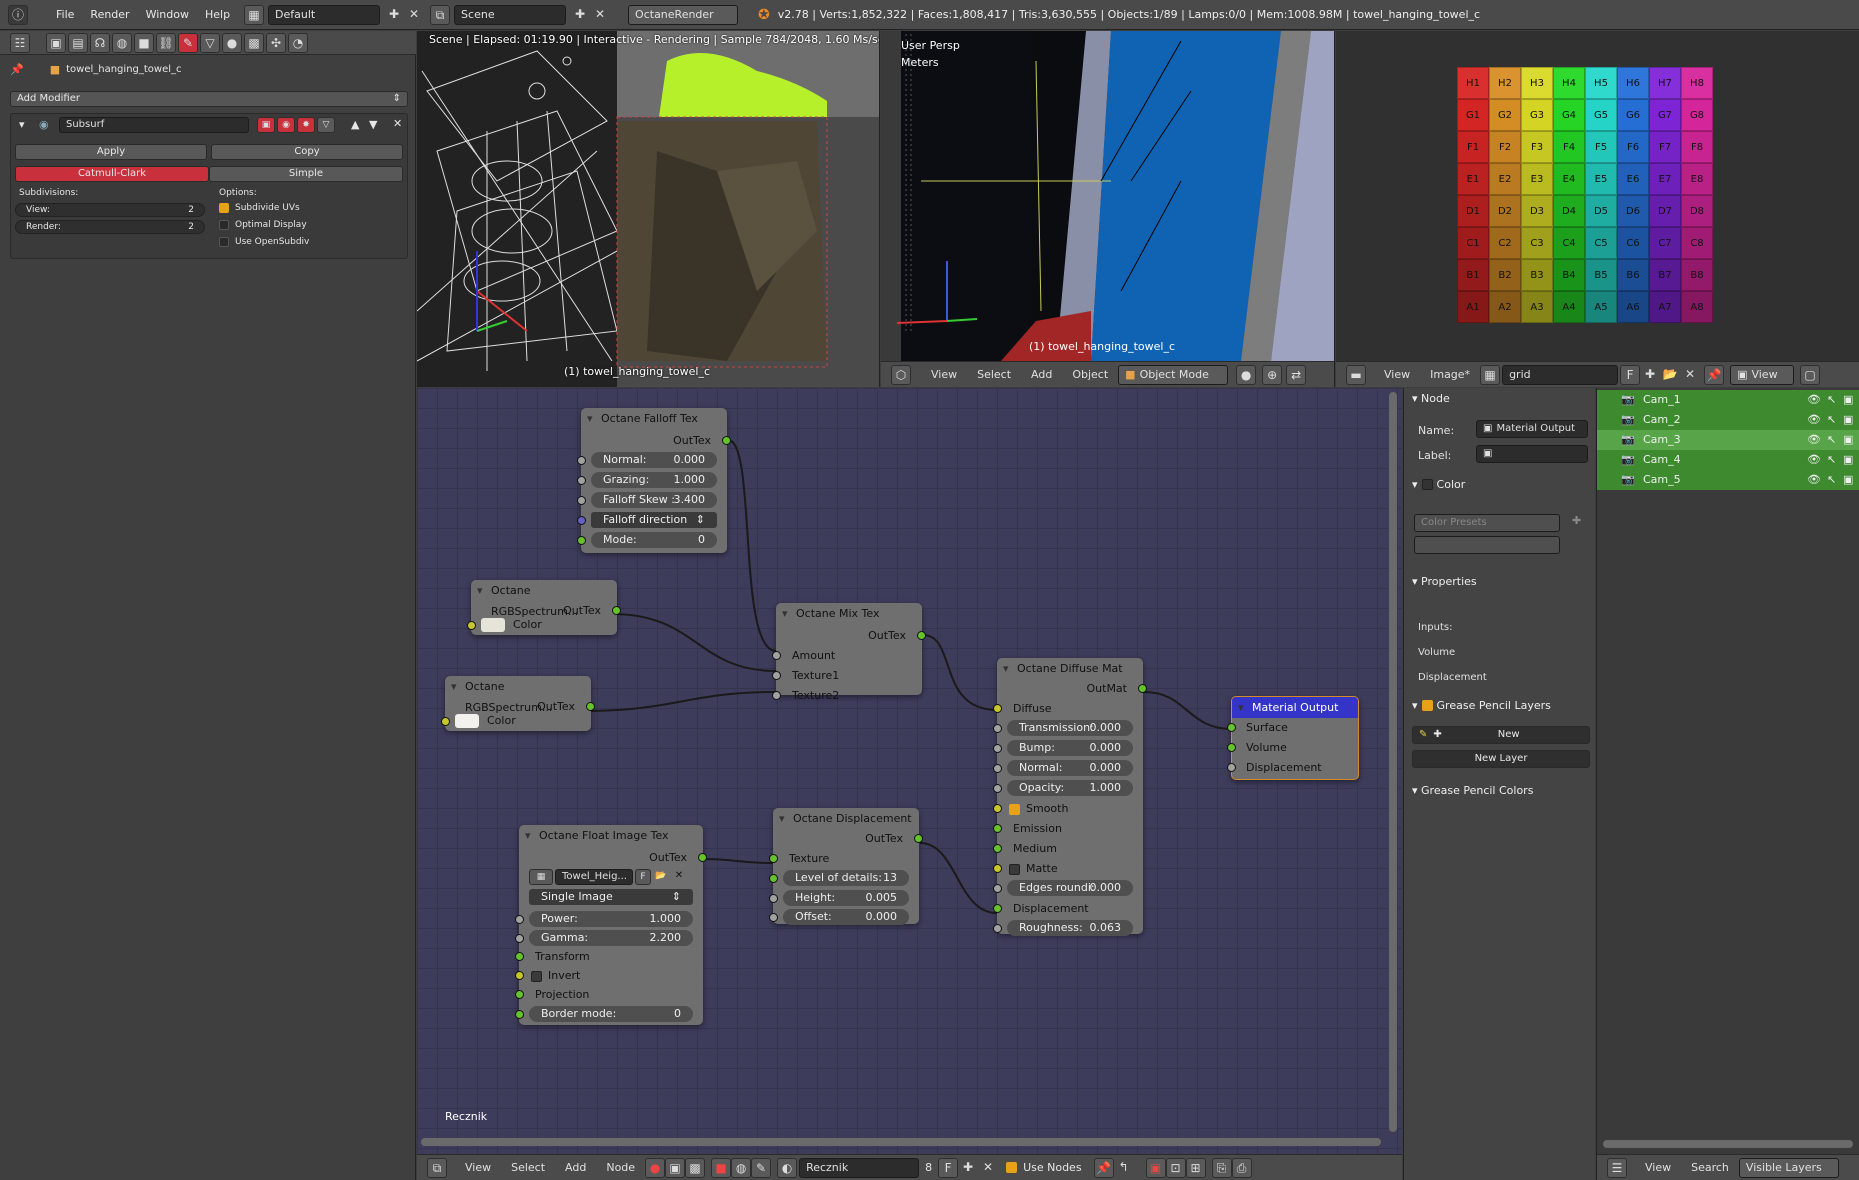  I want to click on viewport-menu-add: Add, so click(1041, 374).